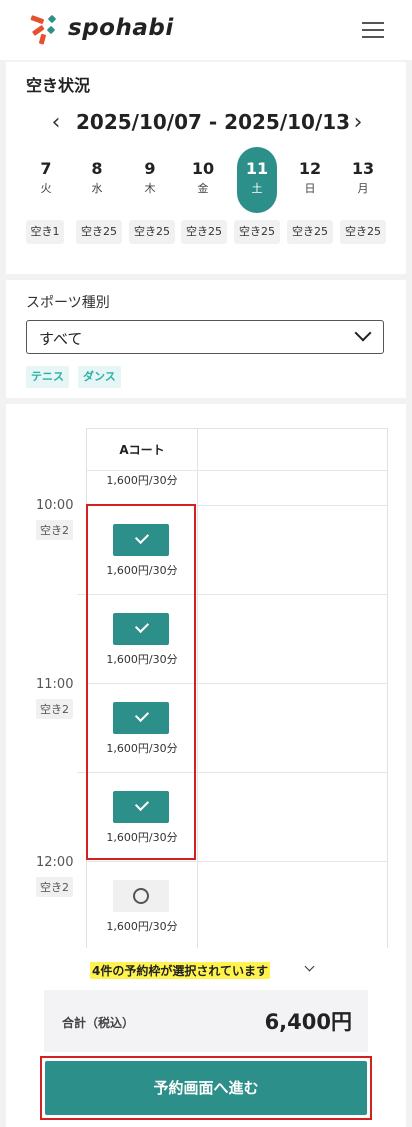 The height and width of the screenshot is (1127, 412). I want to click on time-label: 12:00, so click(55, 862).